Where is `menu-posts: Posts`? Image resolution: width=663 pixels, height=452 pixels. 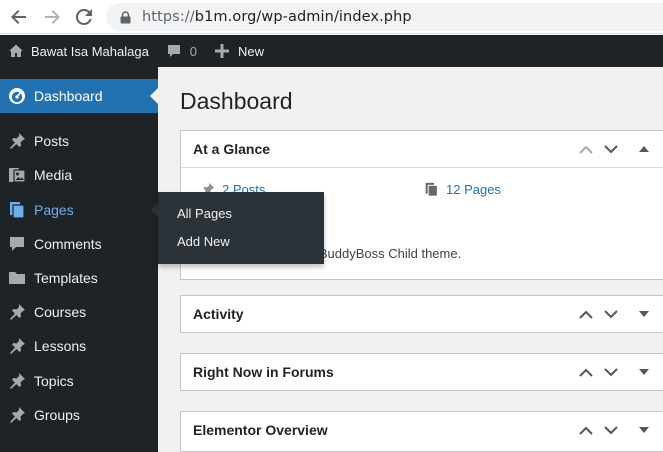
menu-posts: Posts is located at coordinates (79, 141).